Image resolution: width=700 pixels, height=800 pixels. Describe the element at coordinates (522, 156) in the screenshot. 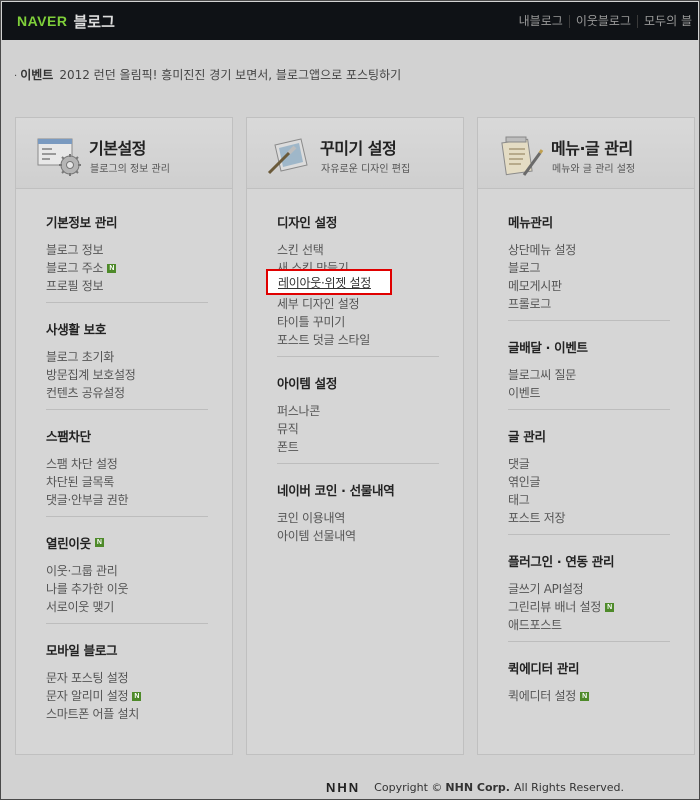

I see `notepad-pen-icon` at that location.